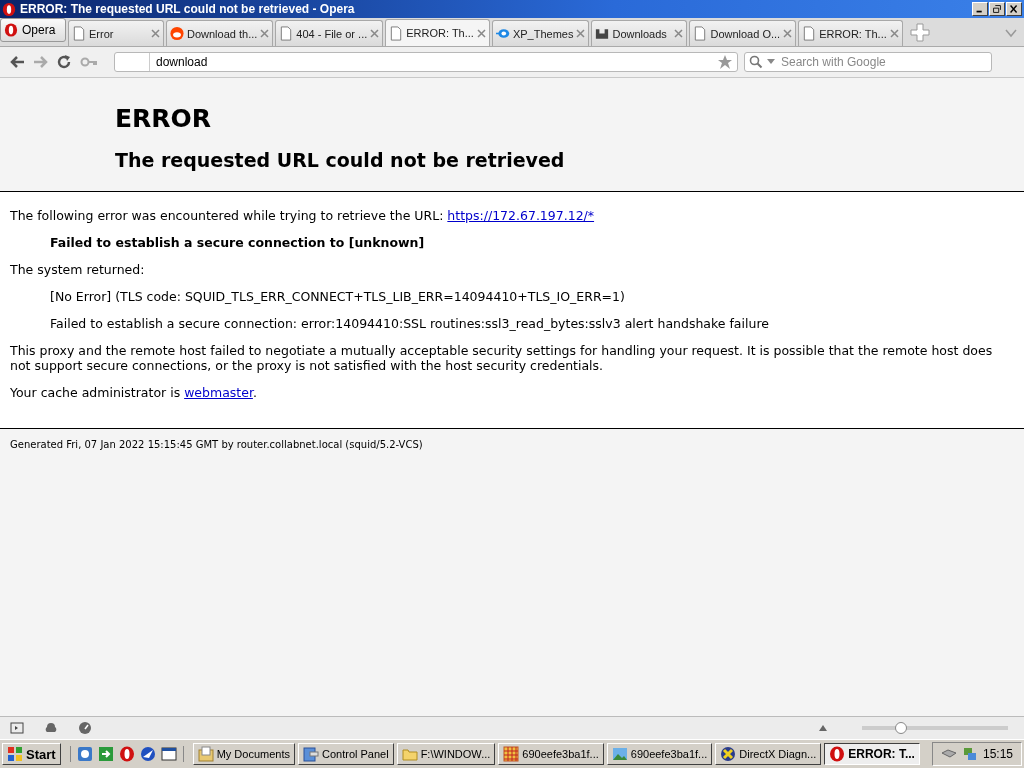 The height and width of the screenshot is (768, 1024). Describe the element at coordinates (521, 215) in the screenshot. I see `link: https://172.67.197.12/*` at that location.